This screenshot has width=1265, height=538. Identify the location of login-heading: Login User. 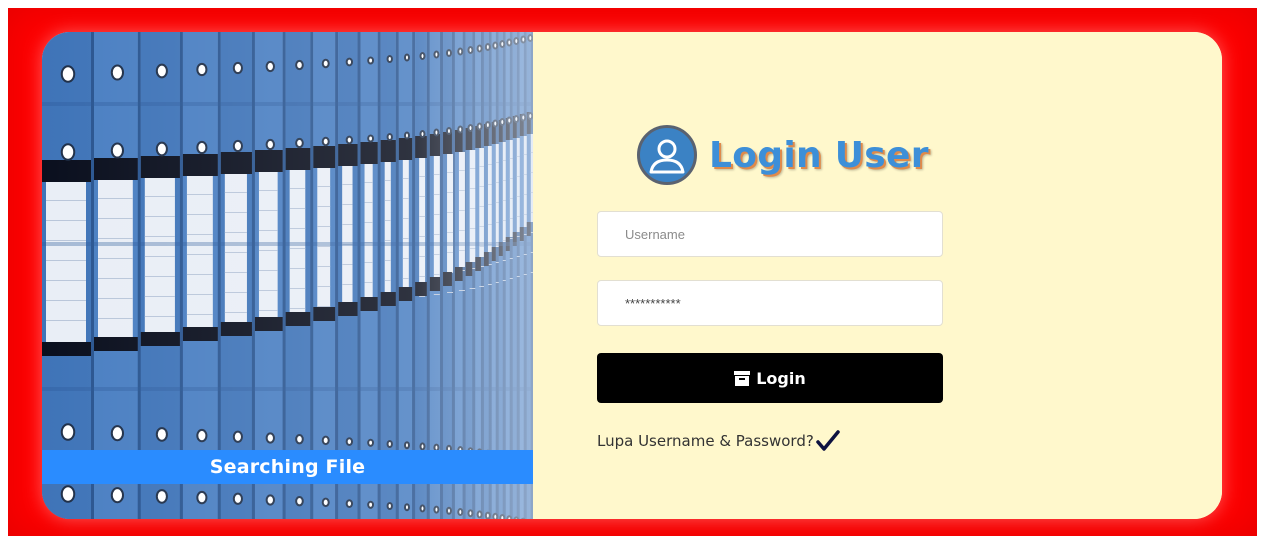
(783, 155).